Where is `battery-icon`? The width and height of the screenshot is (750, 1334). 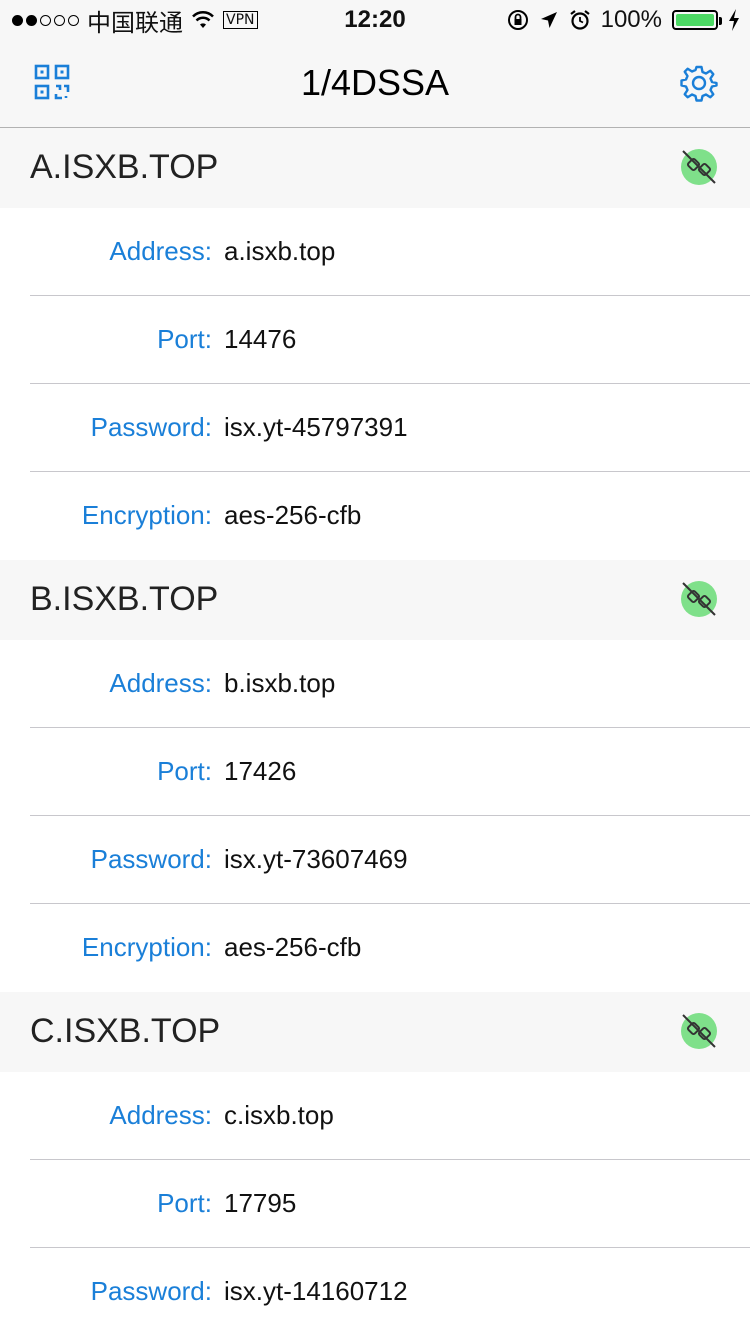
battery-icon is located at coordinates (697, 20).